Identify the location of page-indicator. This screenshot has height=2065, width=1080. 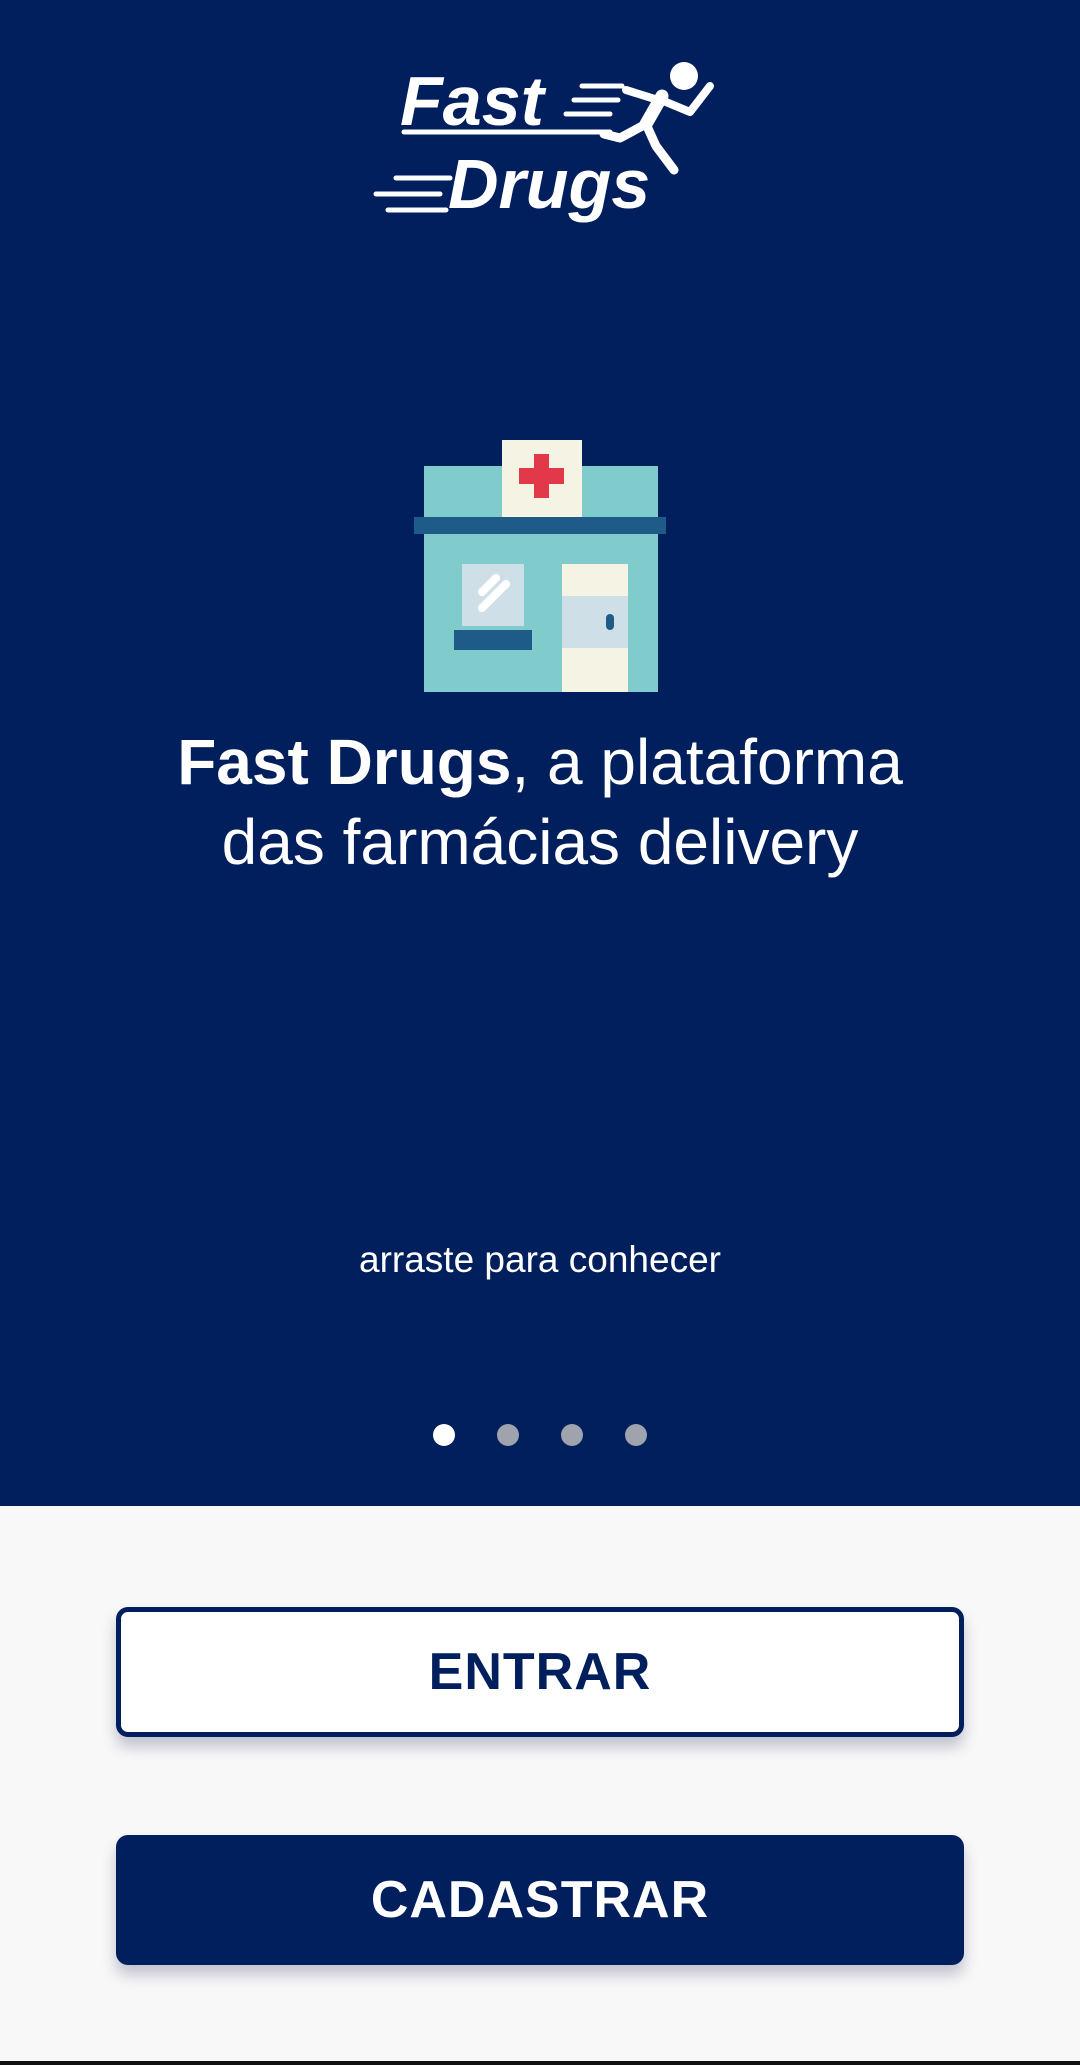
(540, 1436).